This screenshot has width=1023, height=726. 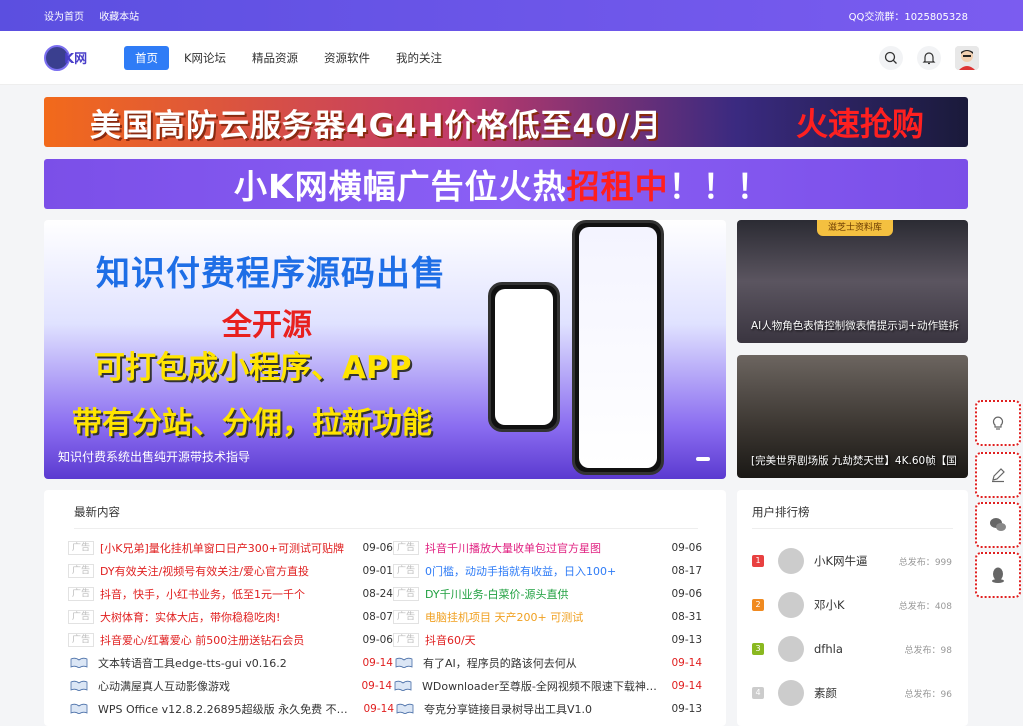 I want to click on list-item: 广告 [小K兄弟]量化挂机单窗口日产300+可测试可贴牌 09-06, so click(x=230, y=548).